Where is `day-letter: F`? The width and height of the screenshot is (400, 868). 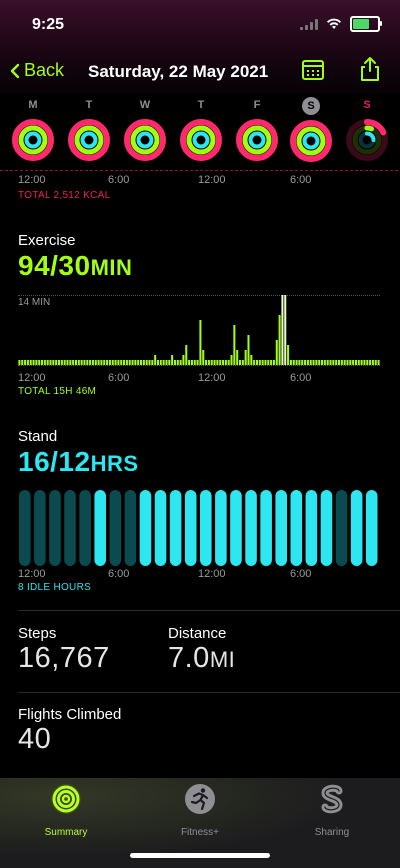 day-letter: F is located at coordinates (257, 105).